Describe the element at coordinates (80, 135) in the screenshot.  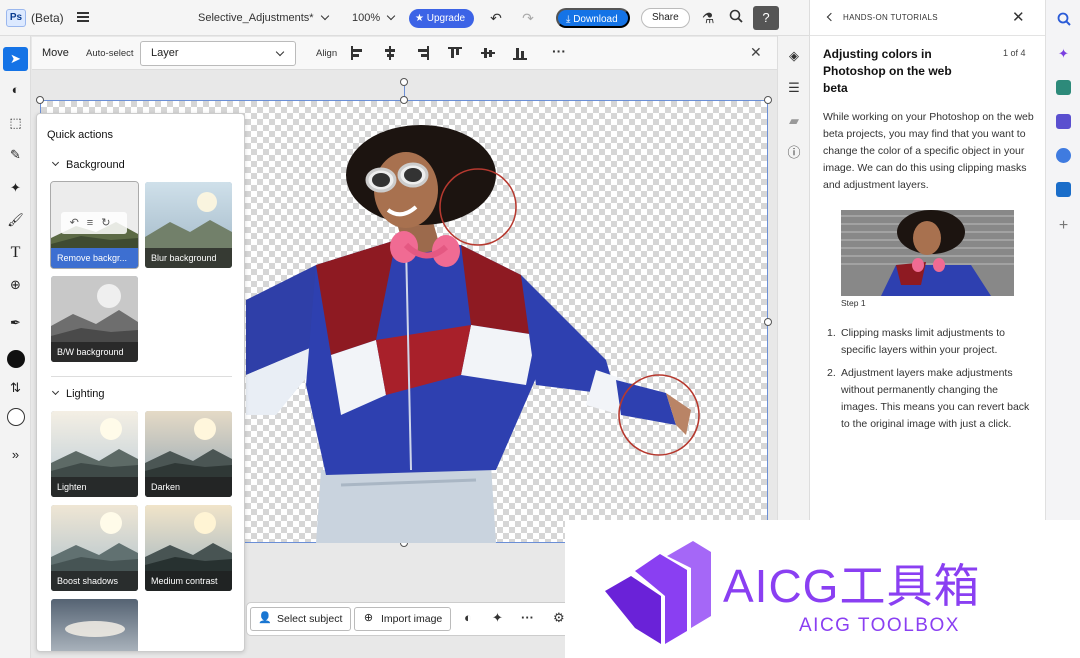
I see `quick-actions-title: Quick actions` at that location.